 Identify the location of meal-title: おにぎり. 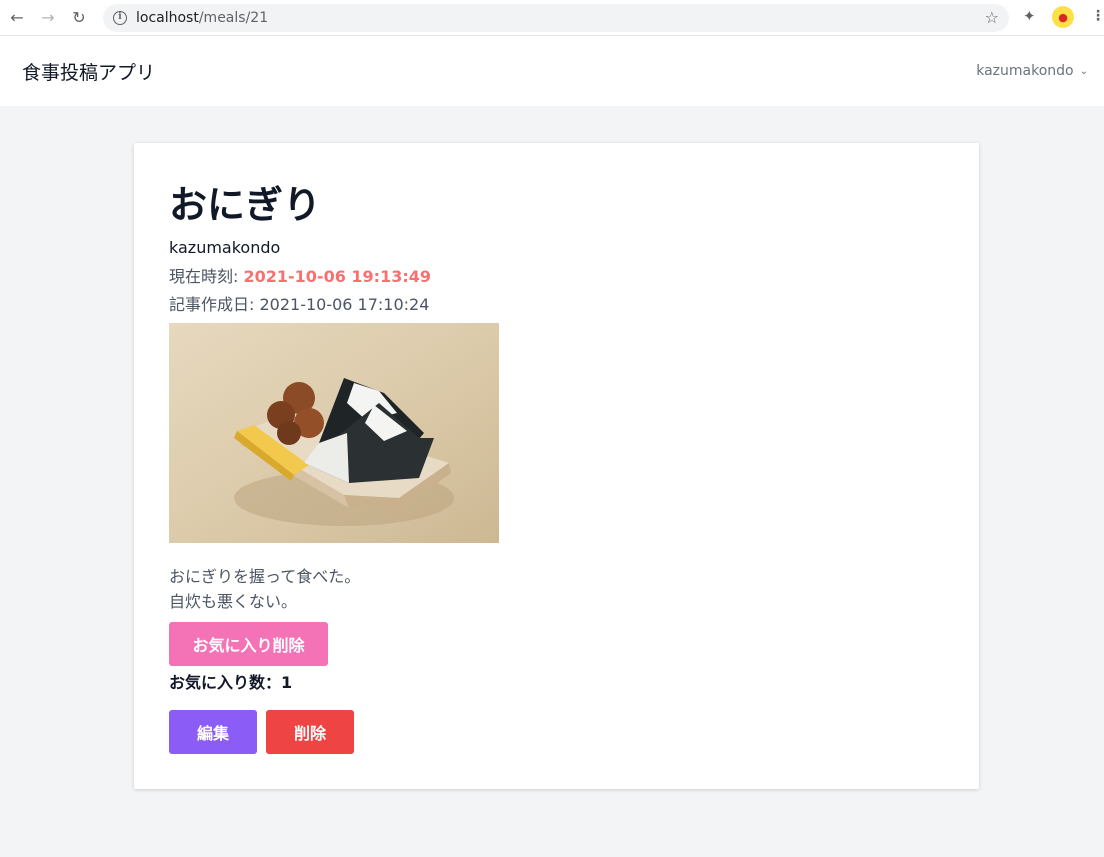
(245, 205).